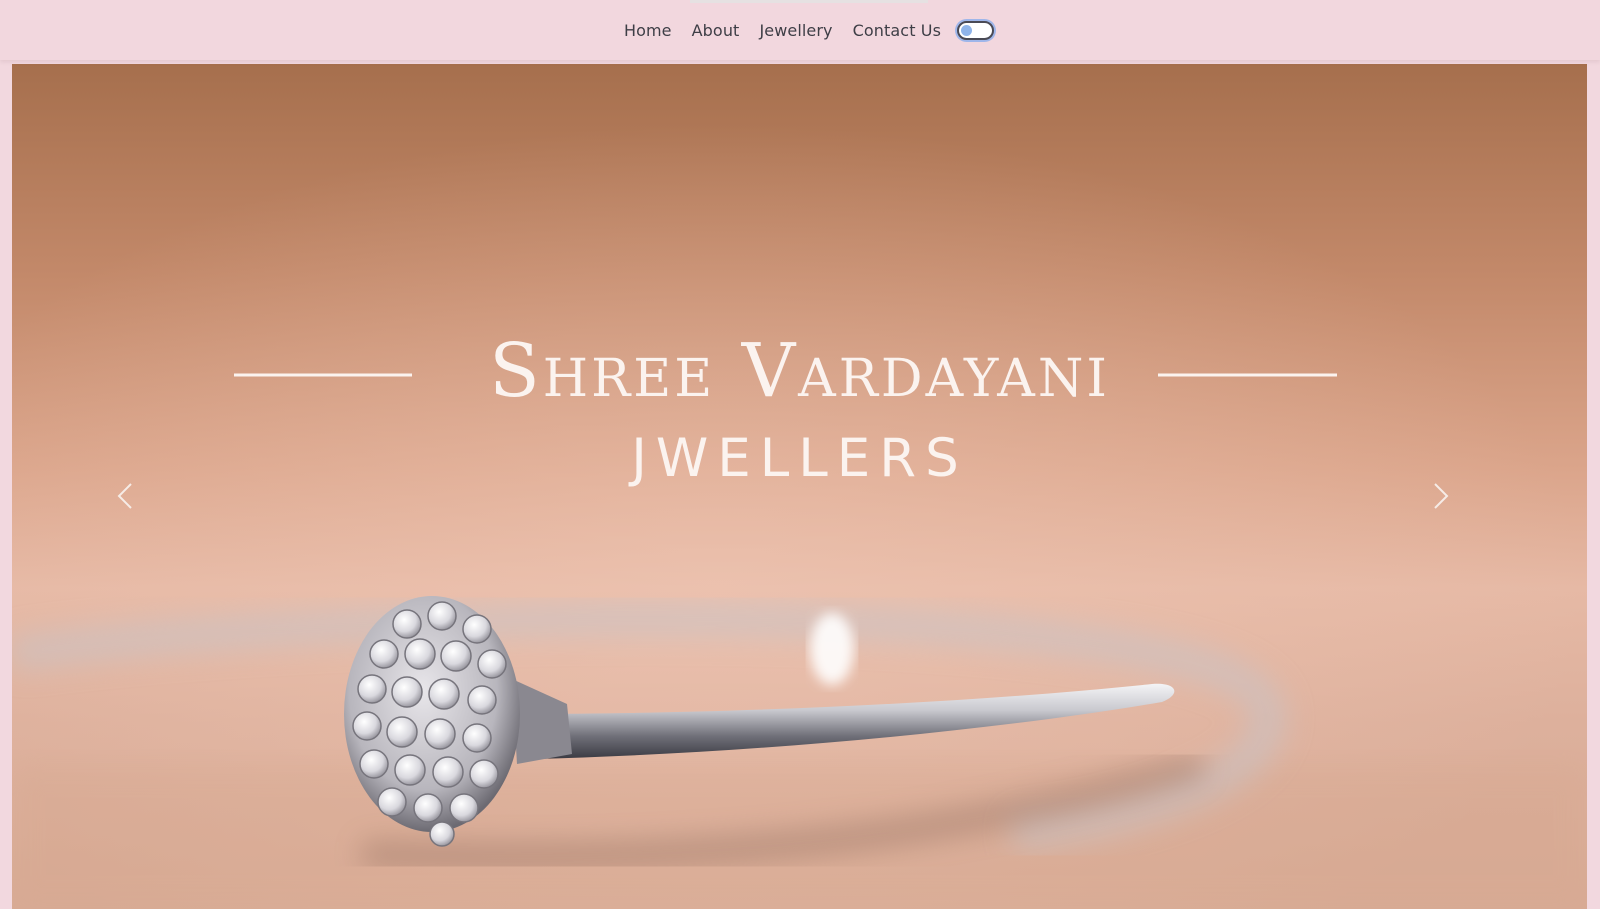 Image resolution: width=1600 pixels, height=909 pixels. What do you see at coordinates (799, 371) in the screenshot?
I see `hero-title: Shree Vardayani` at bounding box center [799, 371].